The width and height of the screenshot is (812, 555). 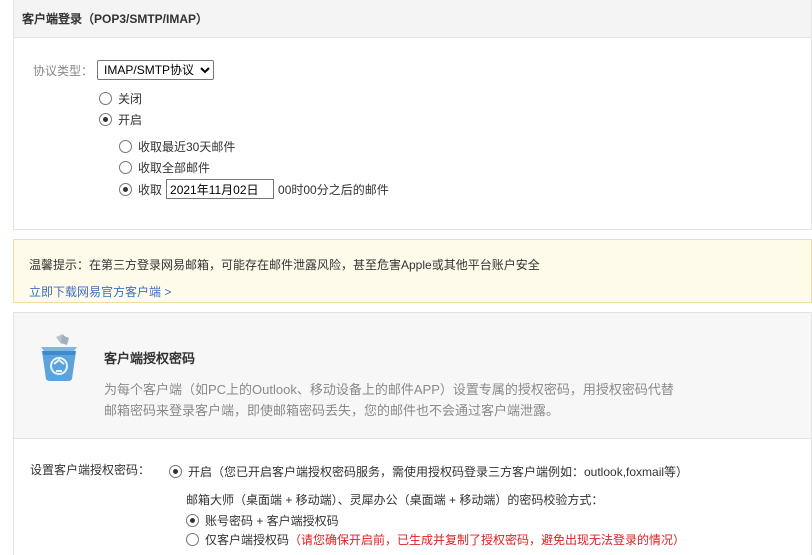 I want to click on verify-option-1: 账号密码 + 客户端授权码, so click(x=262, y=520).